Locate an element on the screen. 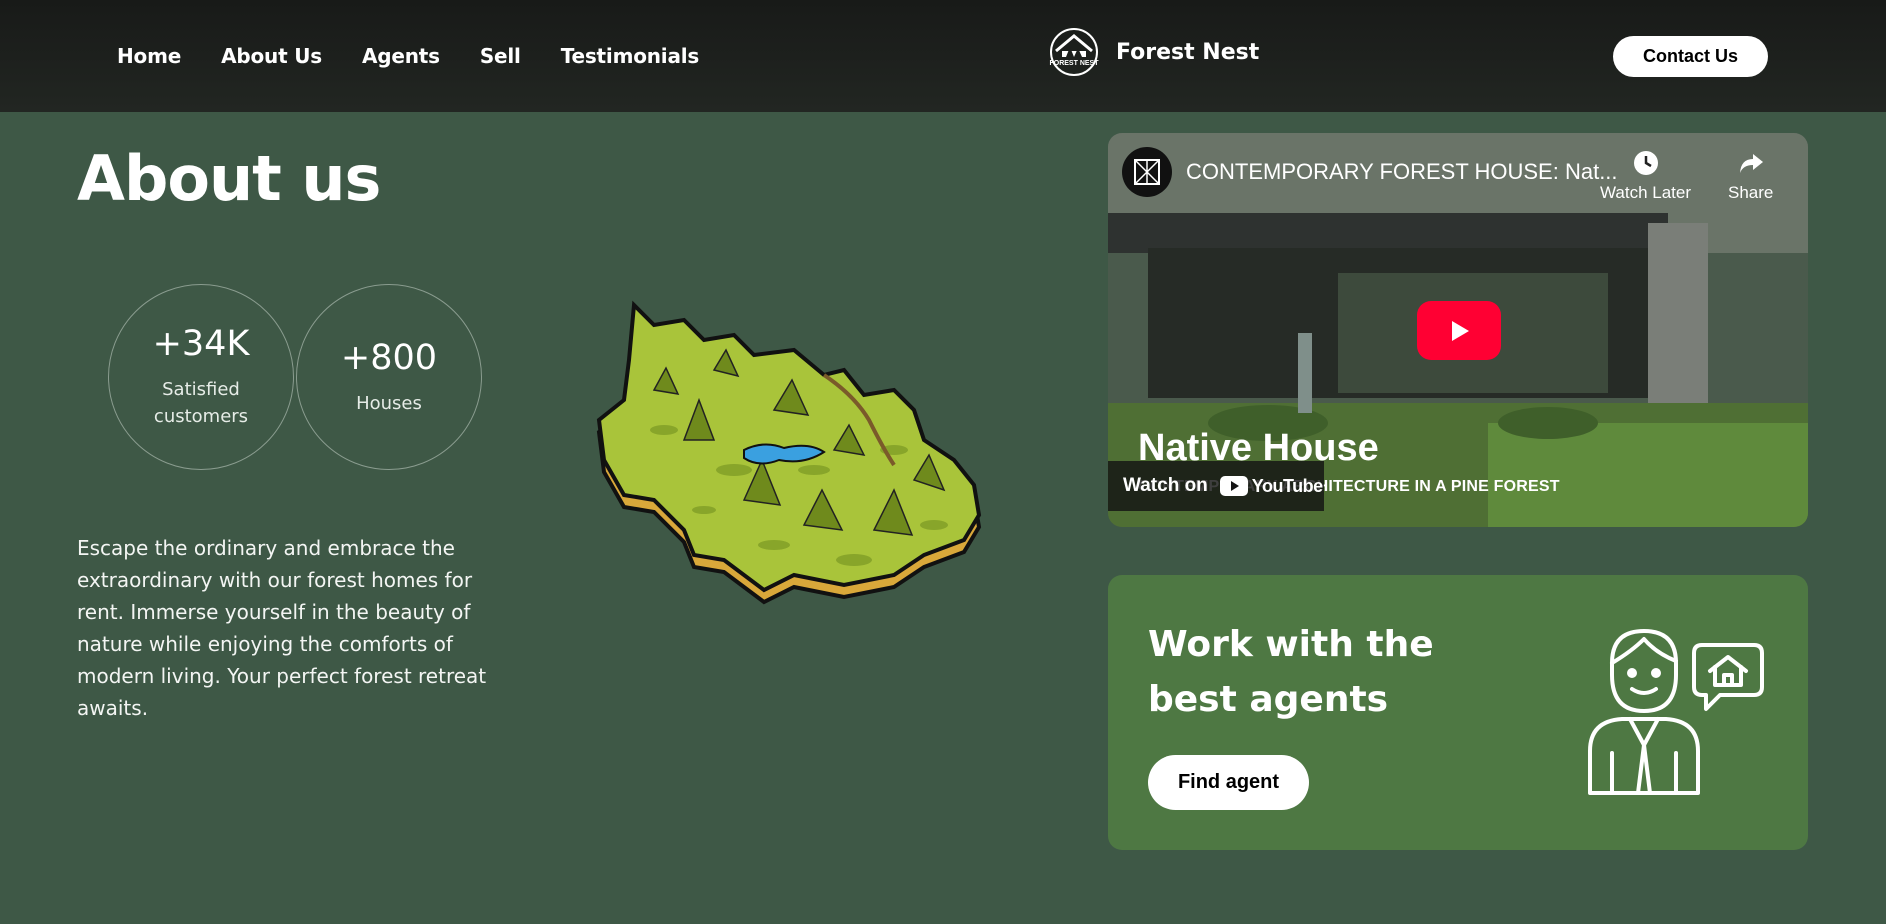 The height and width of the screenshot is (924, 1886). watch-on-youtube-button: Watch on YouTube is located at coordinates (1216, 486).